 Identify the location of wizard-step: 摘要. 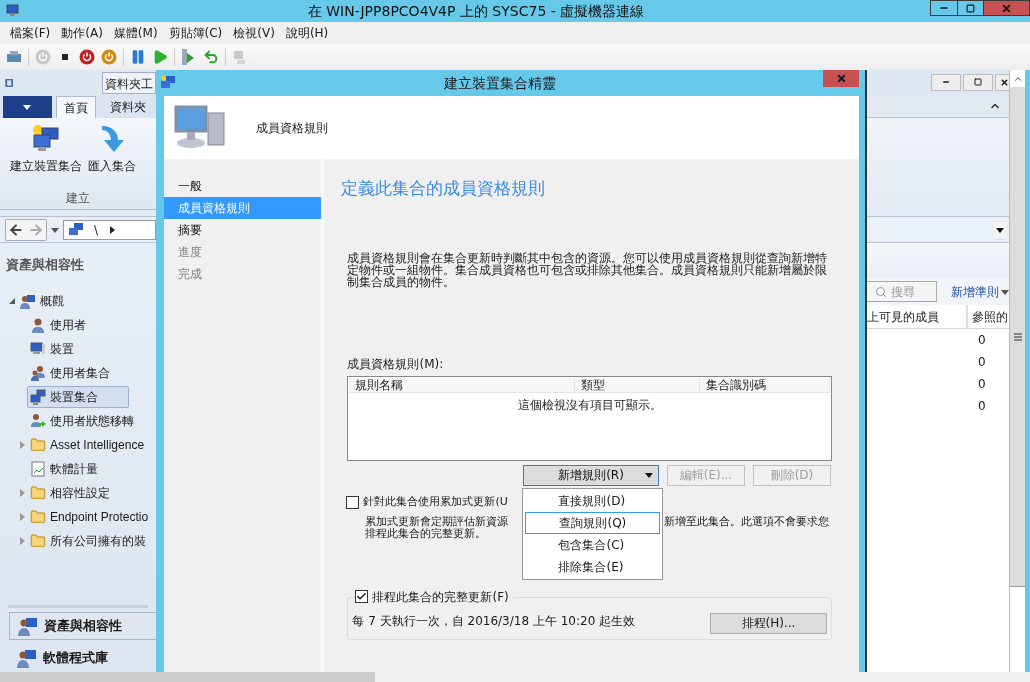
(243, 230).